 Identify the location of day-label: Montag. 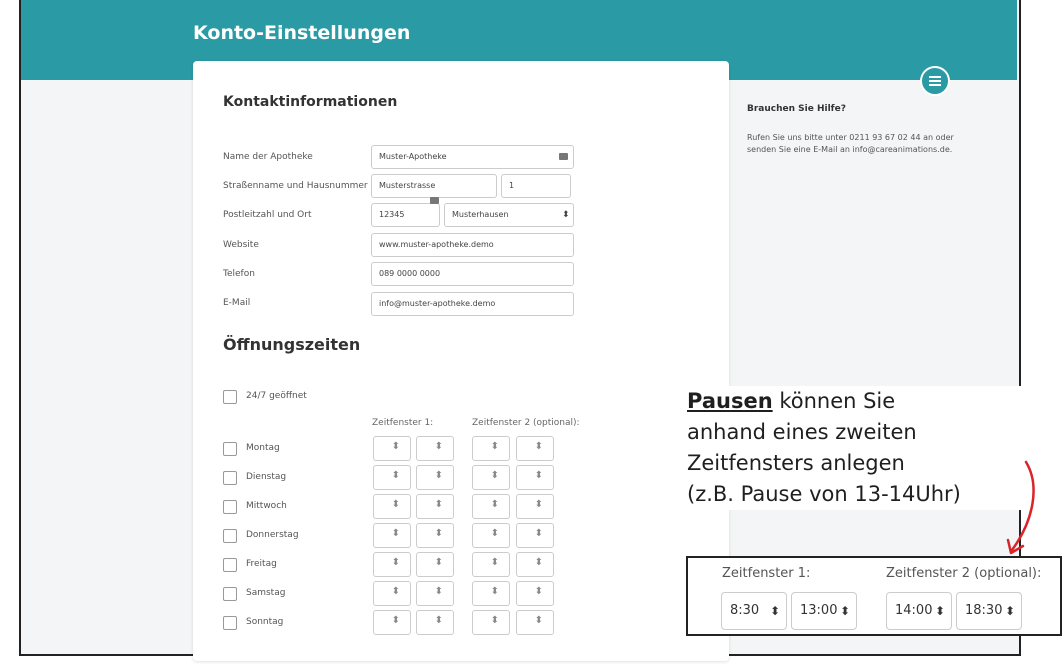
(263, 448).